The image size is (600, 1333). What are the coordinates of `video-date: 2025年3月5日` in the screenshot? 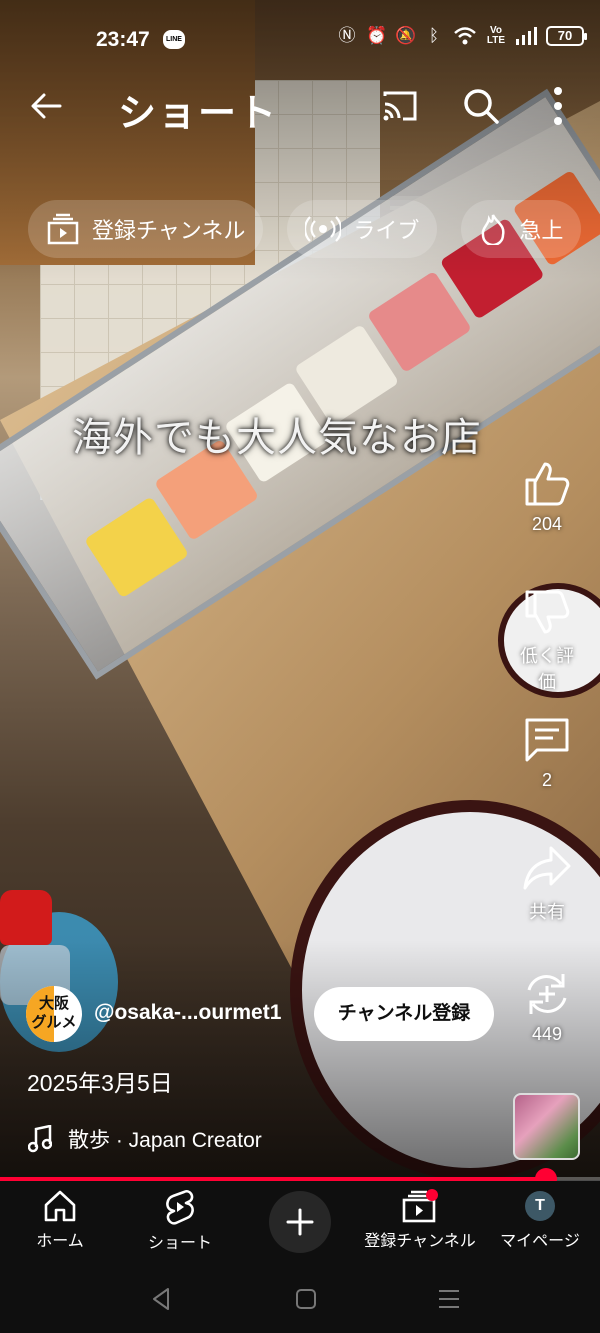 It's located at (100, 1083).